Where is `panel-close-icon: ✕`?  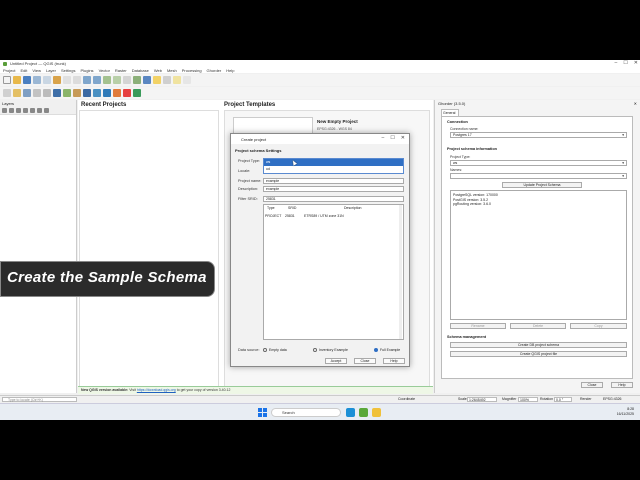 panel-close-icon: ✕ is located at coordinates (635, 103).